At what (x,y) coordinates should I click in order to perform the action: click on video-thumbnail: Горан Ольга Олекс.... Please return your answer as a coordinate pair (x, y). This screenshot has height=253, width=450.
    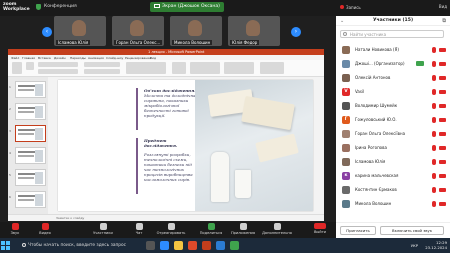
    Looking at the image, I should click on (138, 31).